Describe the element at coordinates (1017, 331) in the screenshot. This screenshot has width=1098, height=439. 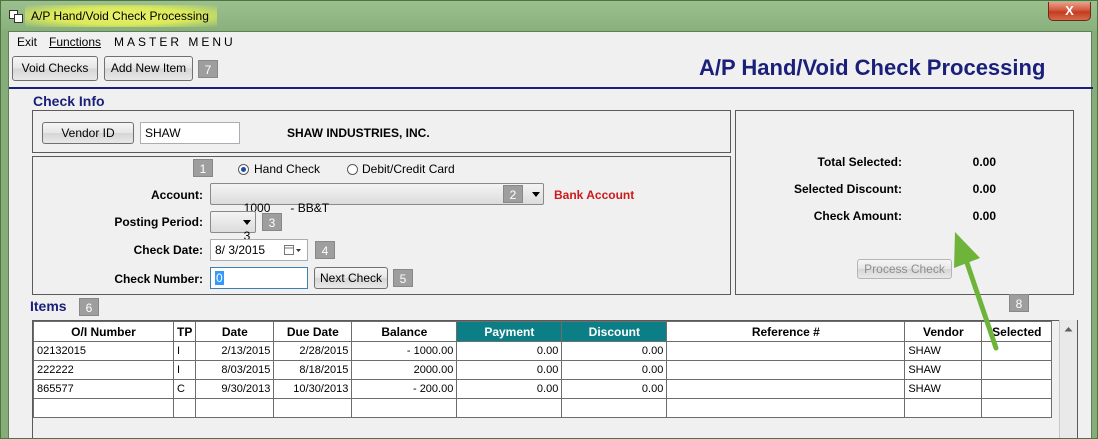
I see `col-header-selected: Selected` at that location.